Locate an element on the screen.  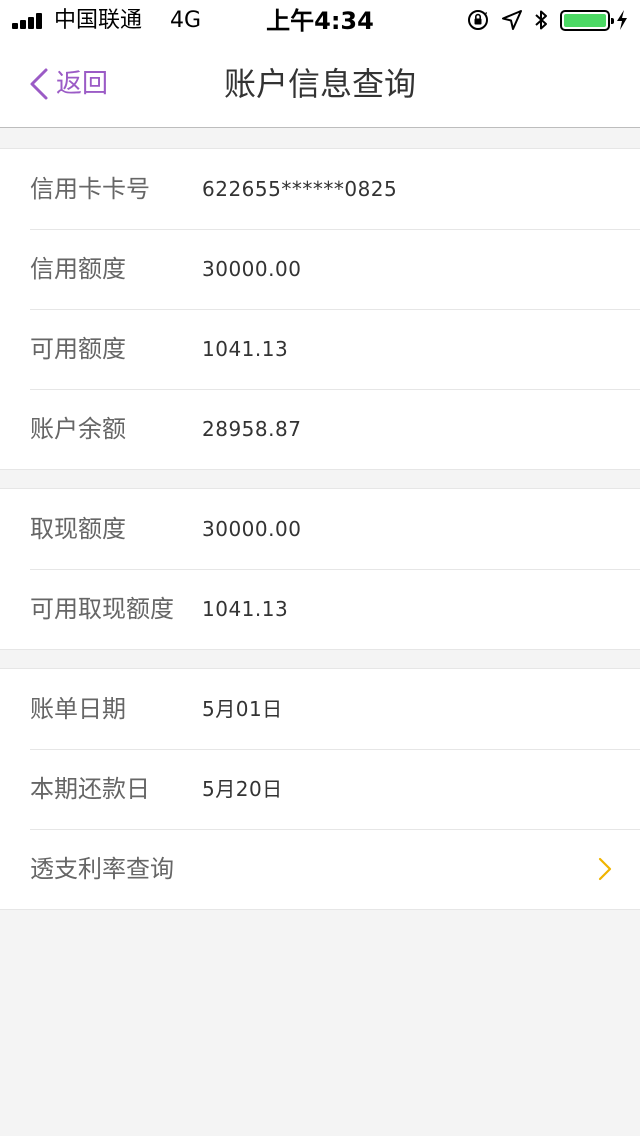
row-label: 可用取现额度 is located at coordinates (102, 609).